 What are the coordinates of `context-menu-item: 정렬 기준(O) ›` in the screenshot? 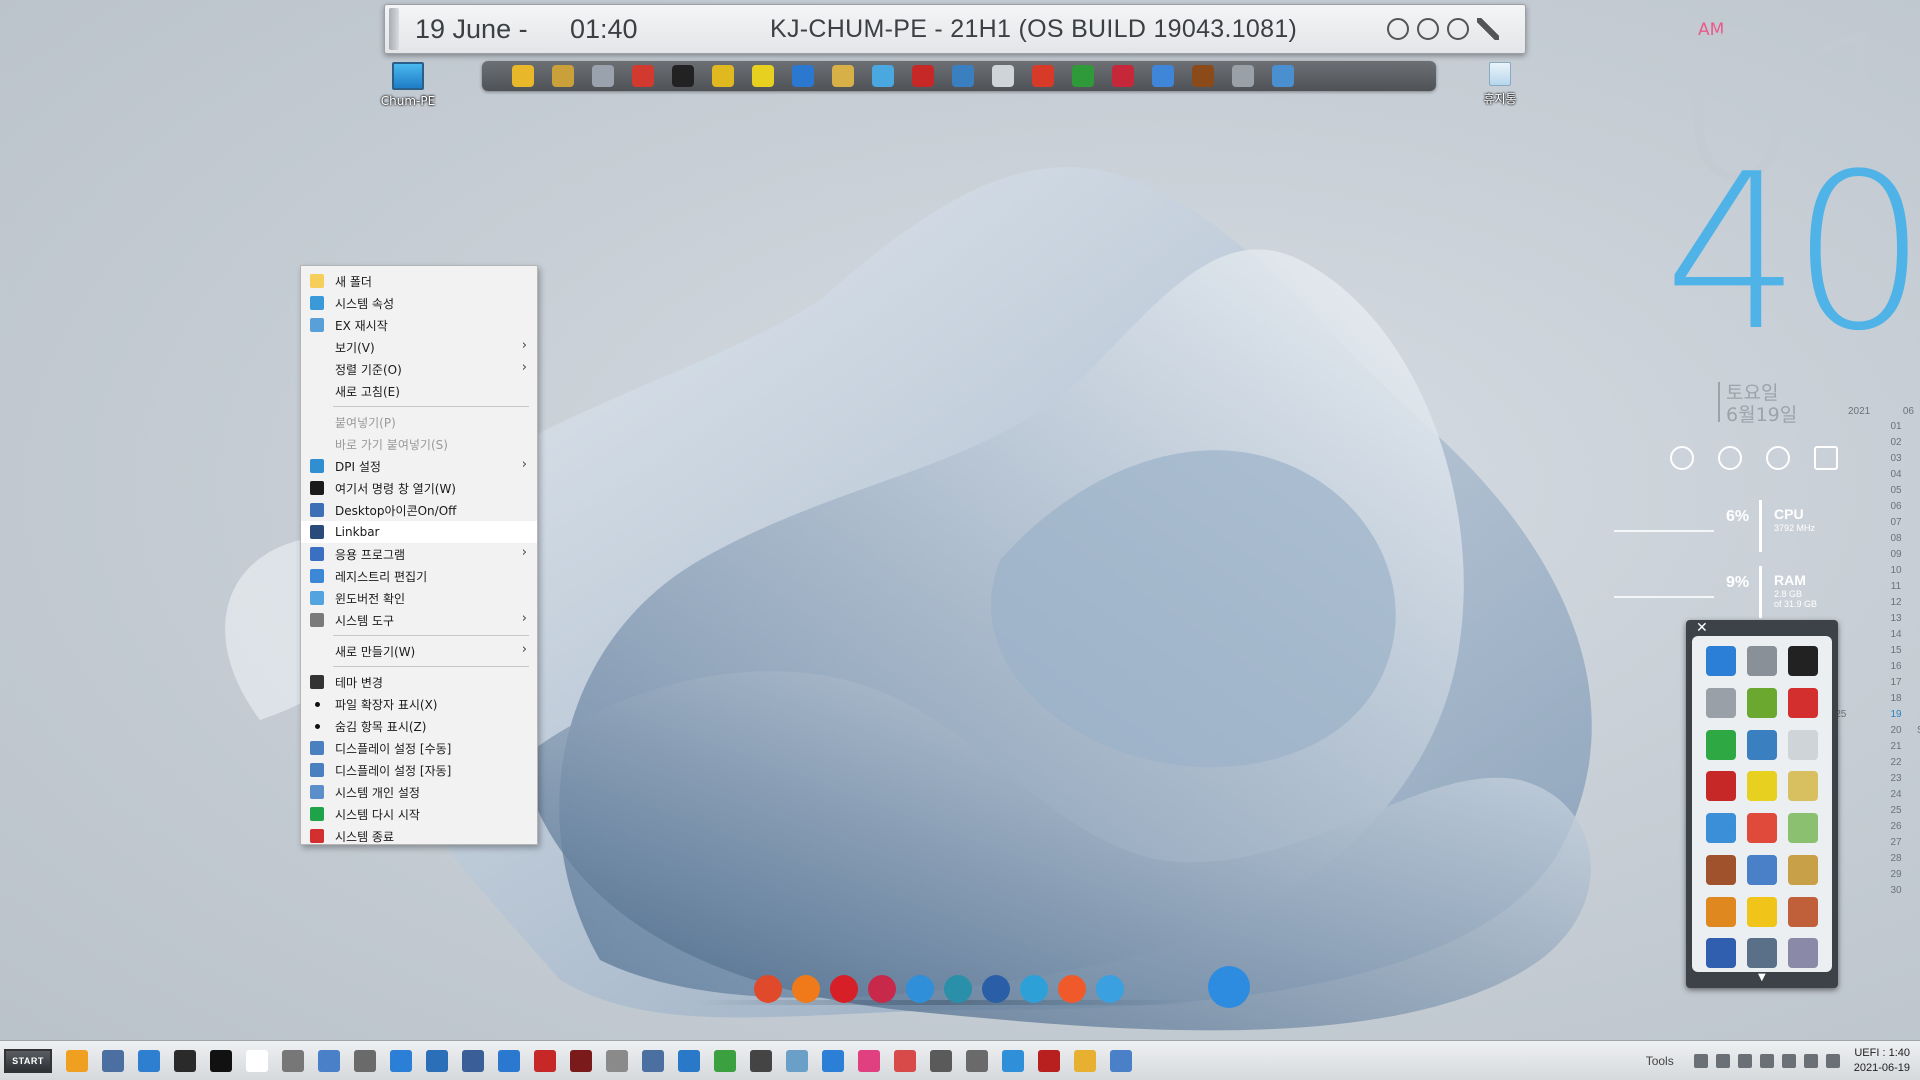 It's located at (419, 369).